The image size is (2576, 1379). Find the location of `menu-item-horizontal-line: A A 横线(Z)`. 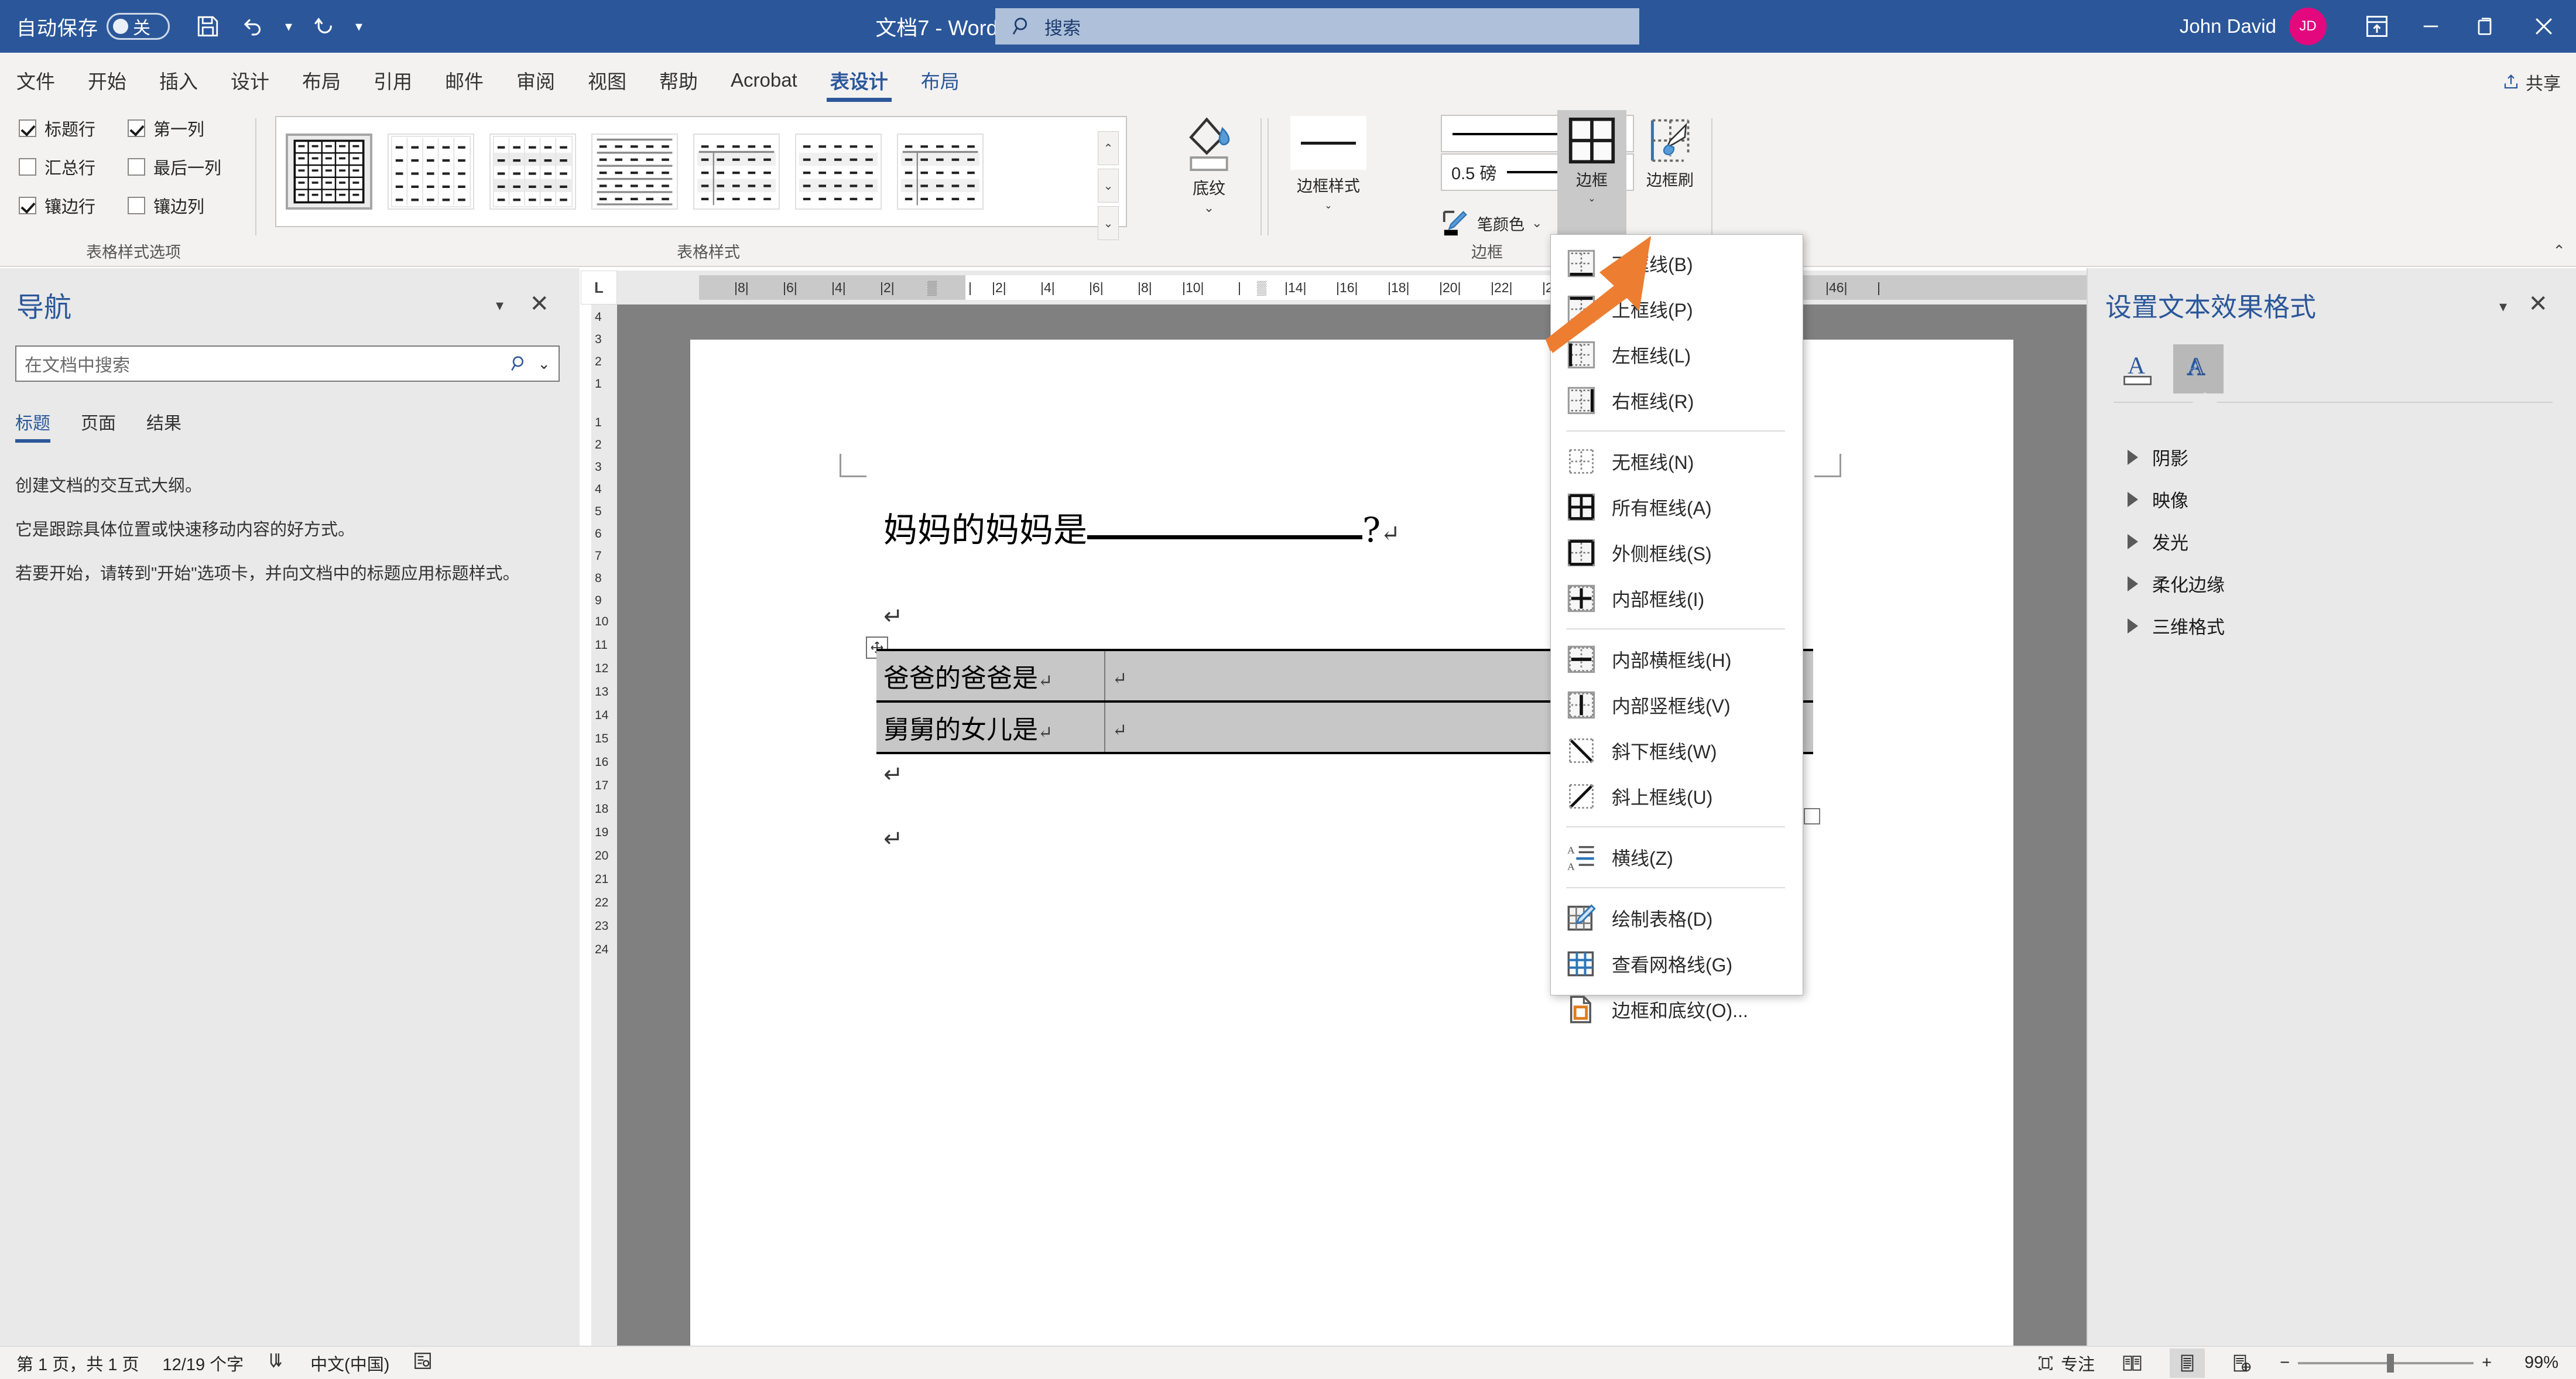

menu-item-horizontal-line: A A 横线(Z) is located at coordinates (1677, 857).